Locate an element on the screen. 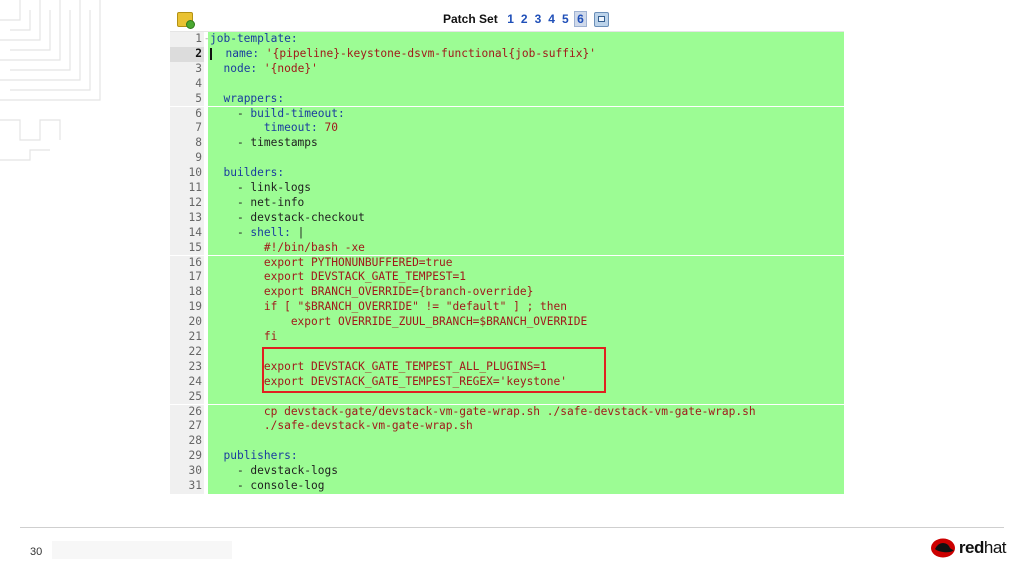  line-number: 21 is located at coordinates (187, 337).